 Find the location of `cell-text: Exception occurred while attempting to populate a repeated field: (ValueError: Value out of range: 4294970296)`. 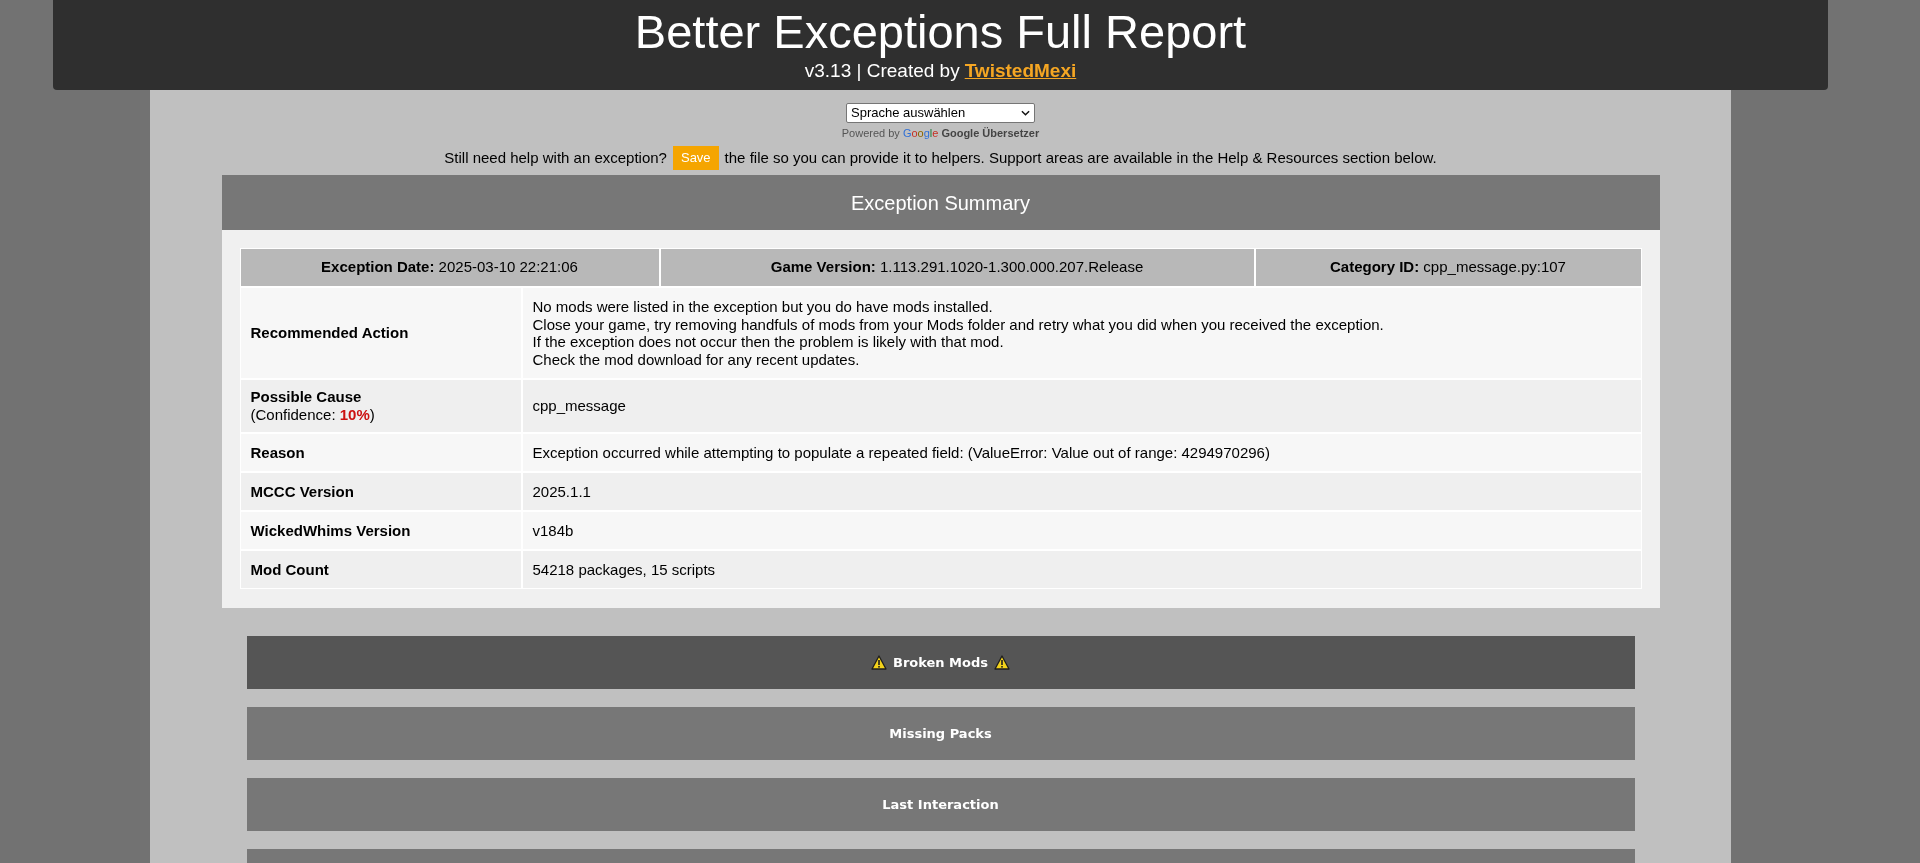

cell-text: Exception occurred while attempting to populate a repeated field: (ValueError: Value out of range: 4294970296) is located at coordinates (901, 452).